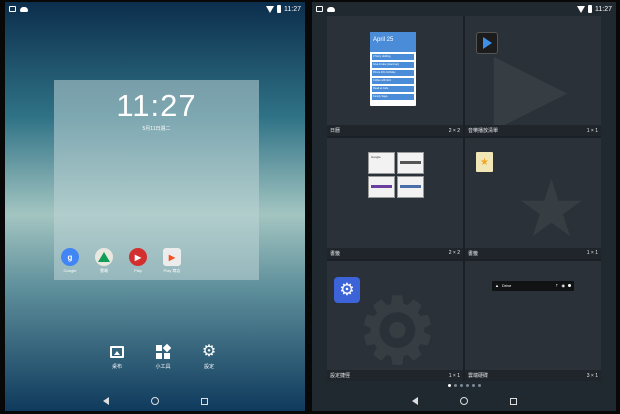 This screenshot has width=620, height=414. What do you see at coordinates (395, 253) in the screenshot?
I see `widget-label-bar: 書籤 2 × 2` at bounding box center [395, 253].